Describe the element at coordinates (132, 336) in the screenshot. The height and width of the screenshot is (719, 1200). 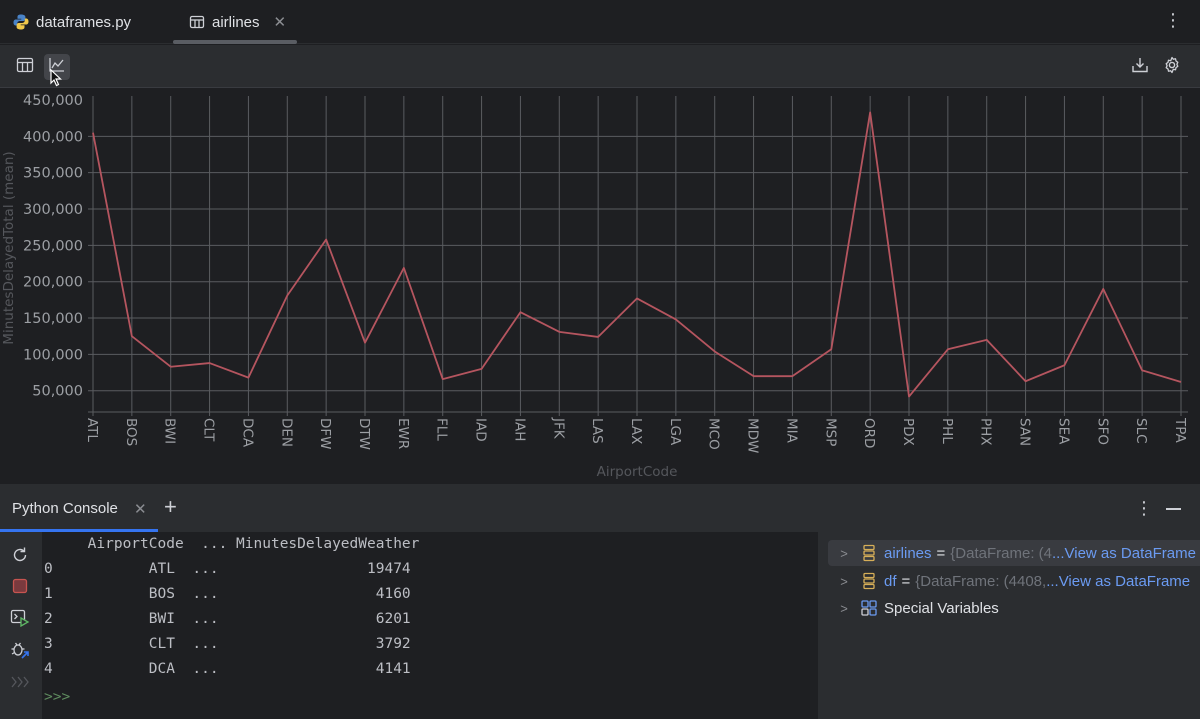
I see `data-point-BOS` at that location.